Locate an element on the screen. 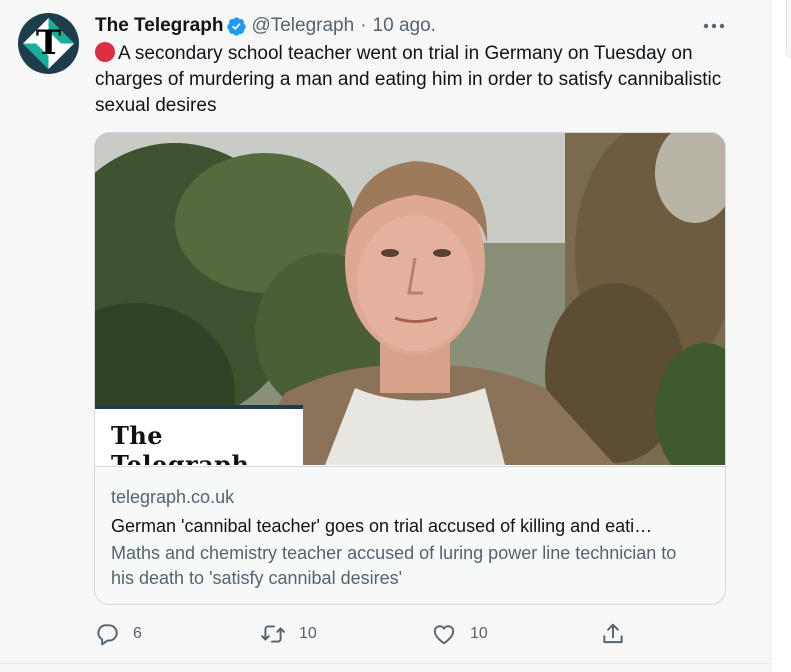 This screenshot has width=791, height=672. reply-button: 6 is located at coordinates (118, 634).